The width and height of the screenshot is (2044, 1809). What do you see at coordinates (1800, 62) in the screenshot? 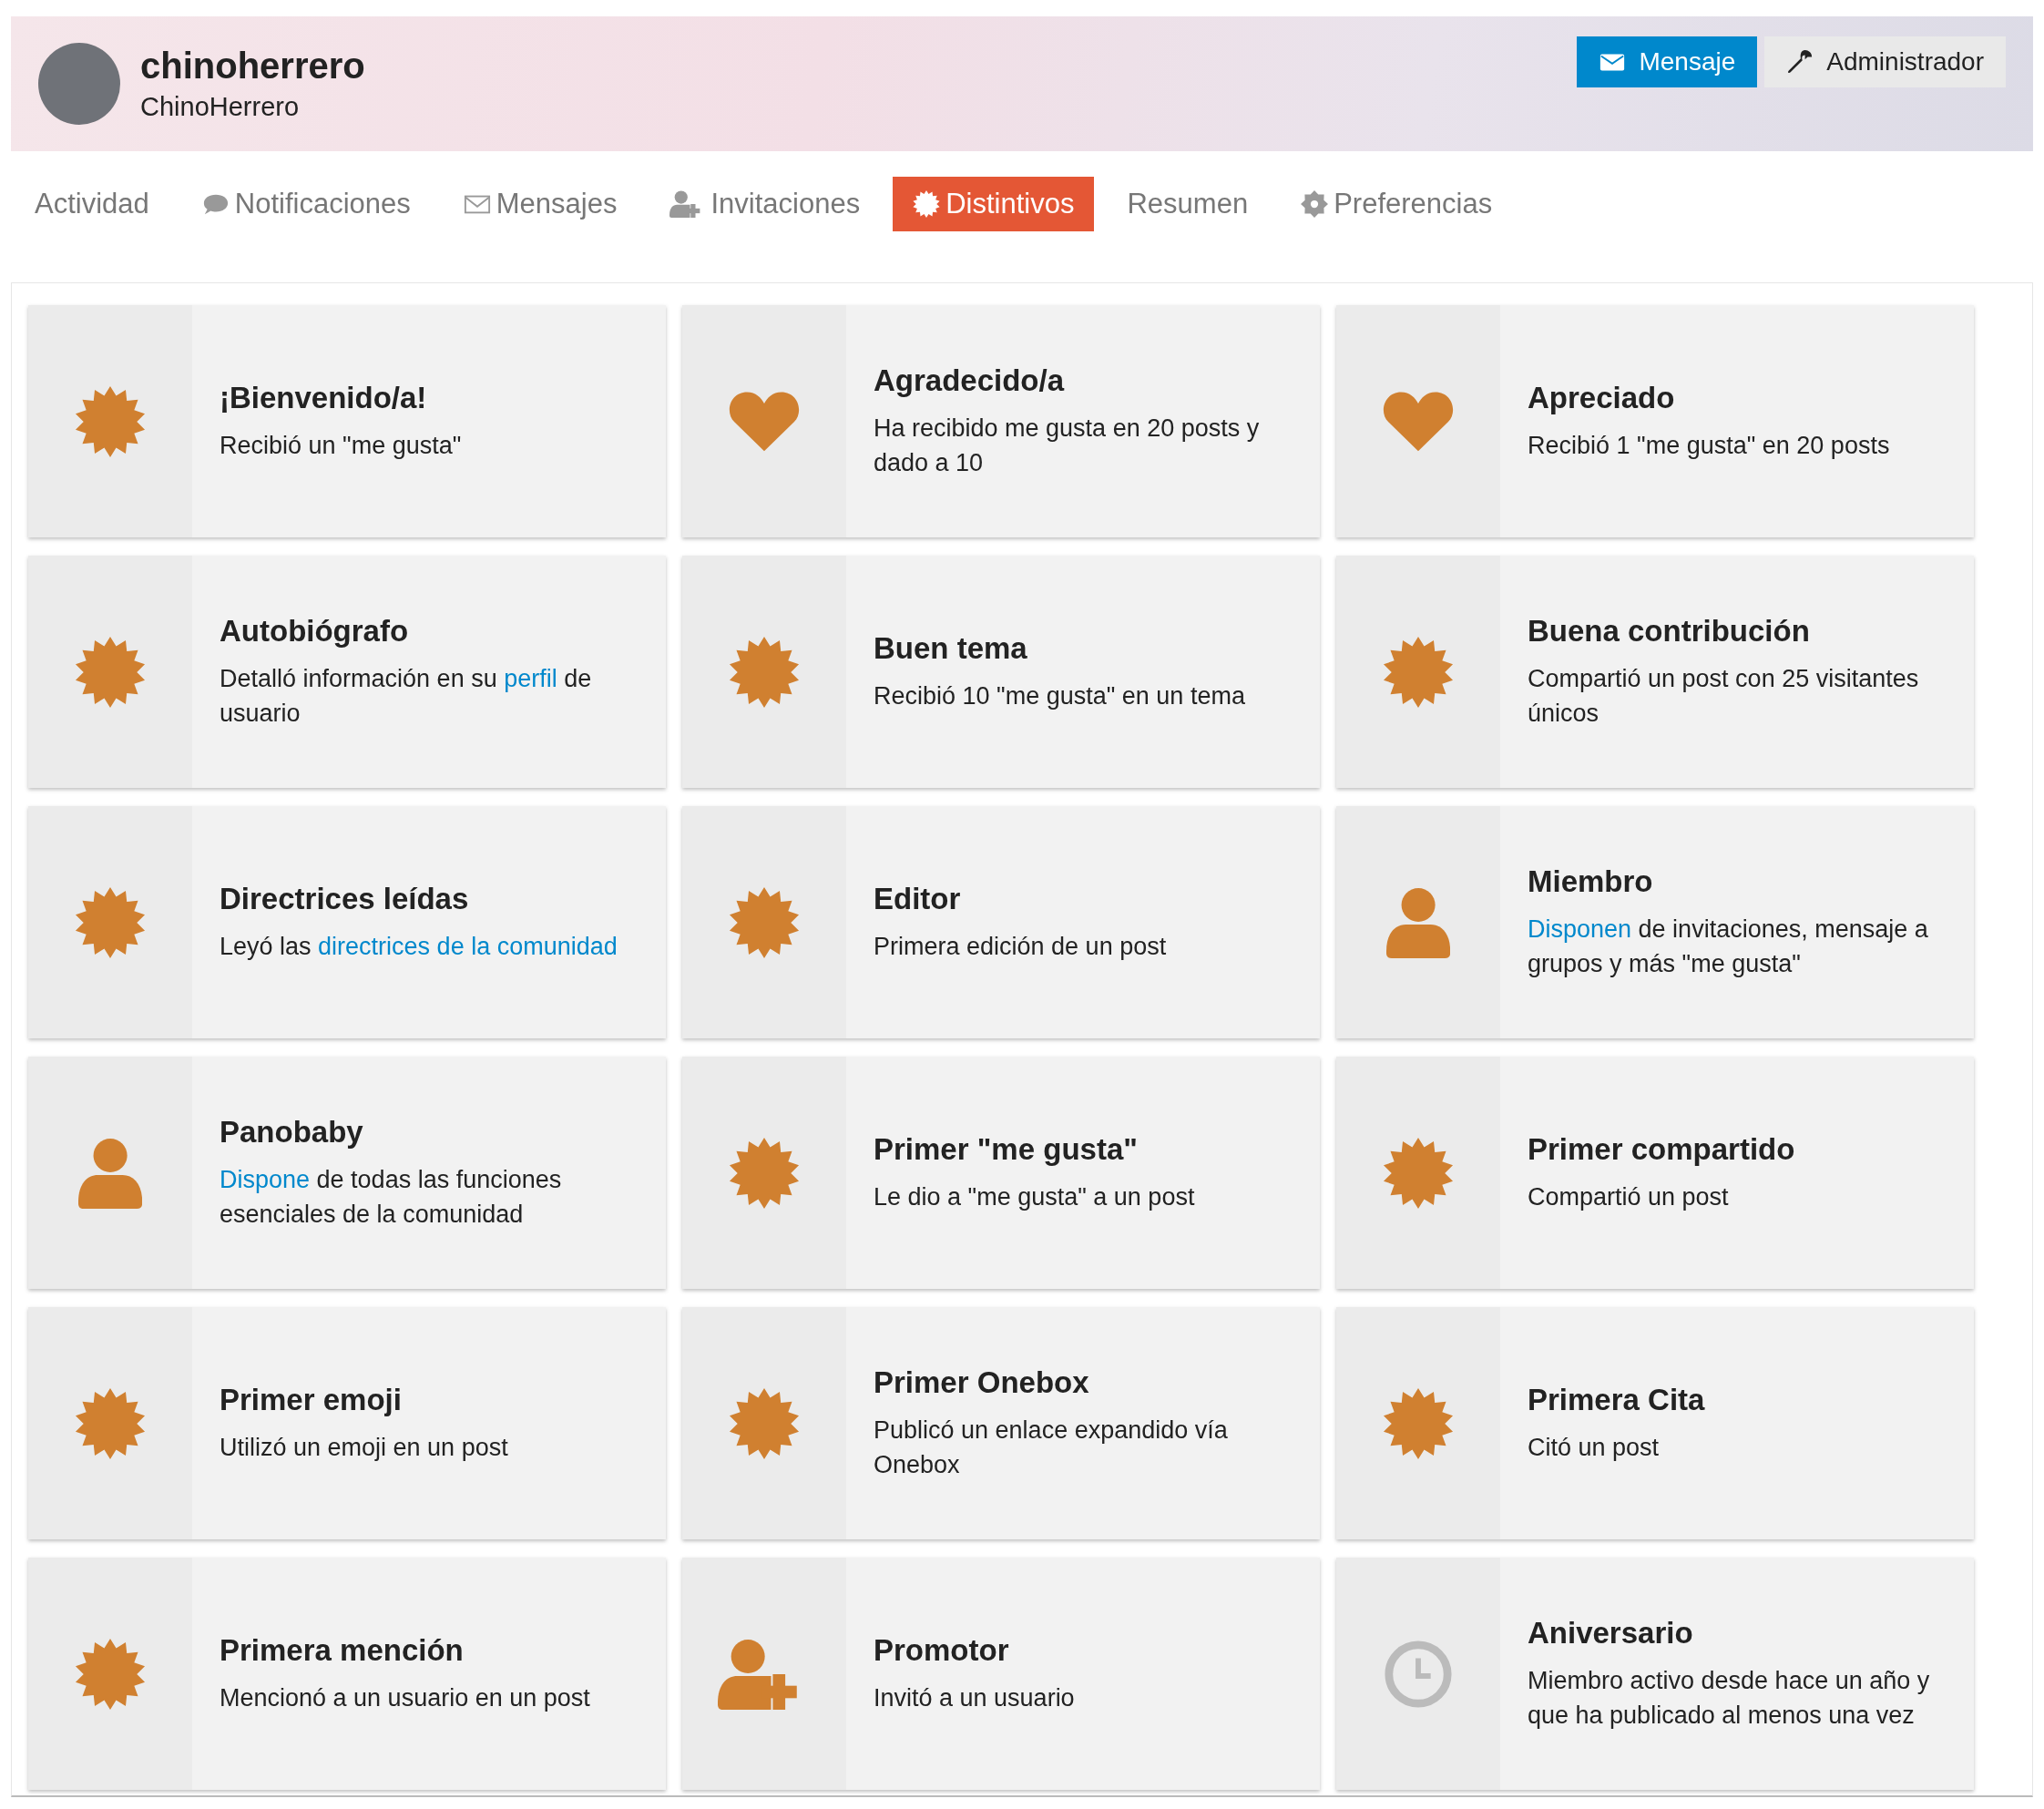
I see `wrench-icon` at bounding box center [1800, 62].